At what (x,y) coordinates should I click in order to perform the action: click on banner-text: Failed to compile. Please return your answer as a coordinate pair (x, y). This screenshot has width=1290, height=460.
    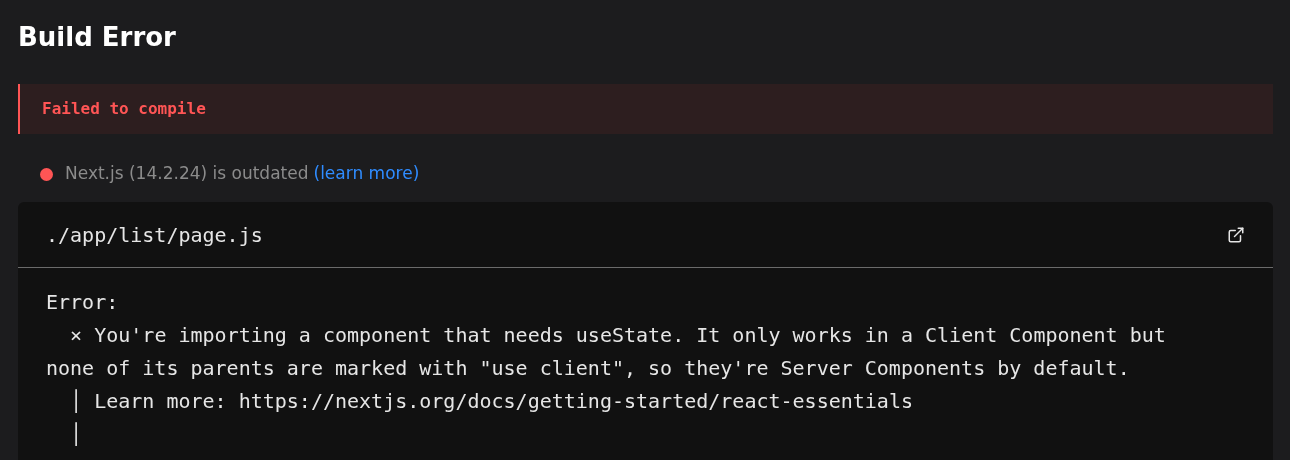
    Looking at the image, I should click on (124, 109).